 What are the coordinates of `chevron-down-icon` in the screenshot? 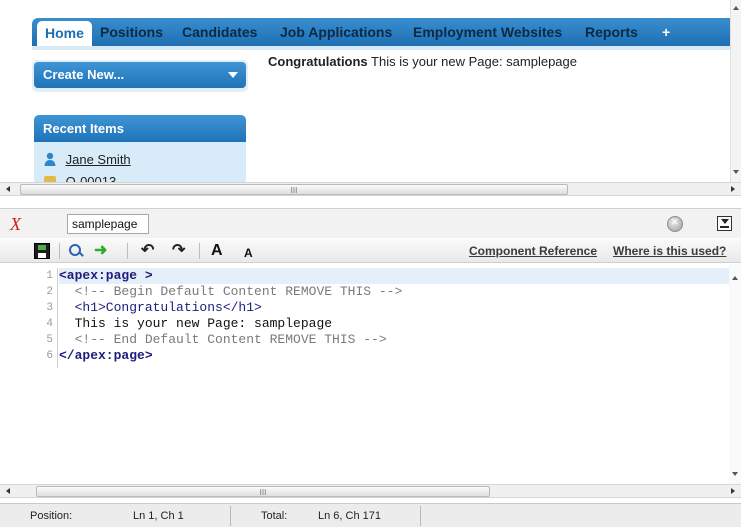 It's located at (233, 75).